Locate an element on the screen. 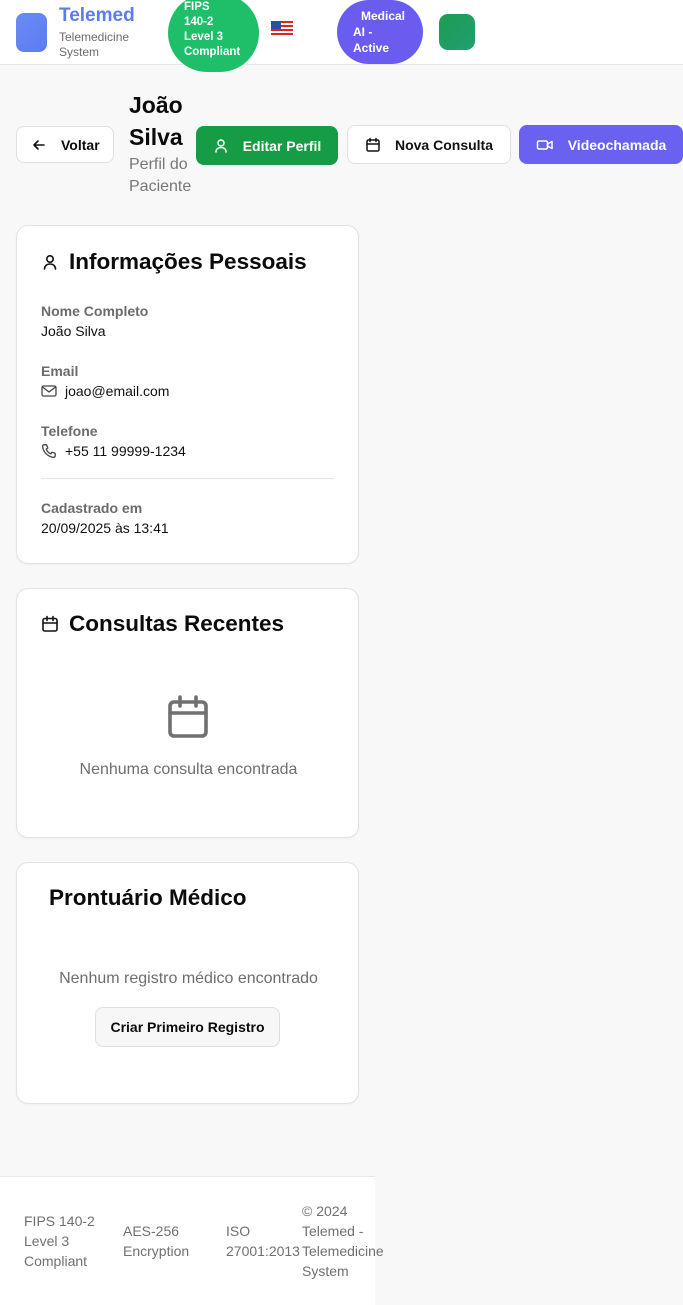 The image size is (683, 1305). mail-icon is located at coordinates (49, 391).